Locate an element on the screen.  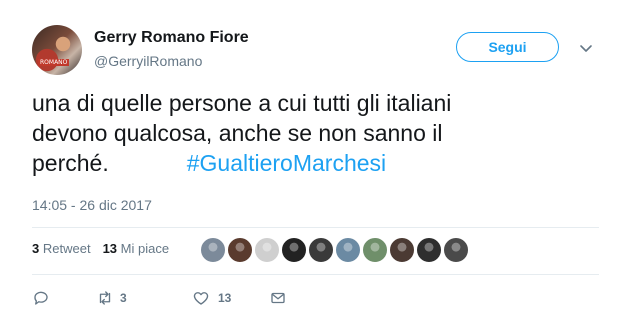
avatar-stamp: ROMANO is located at coordinates (54, 62).